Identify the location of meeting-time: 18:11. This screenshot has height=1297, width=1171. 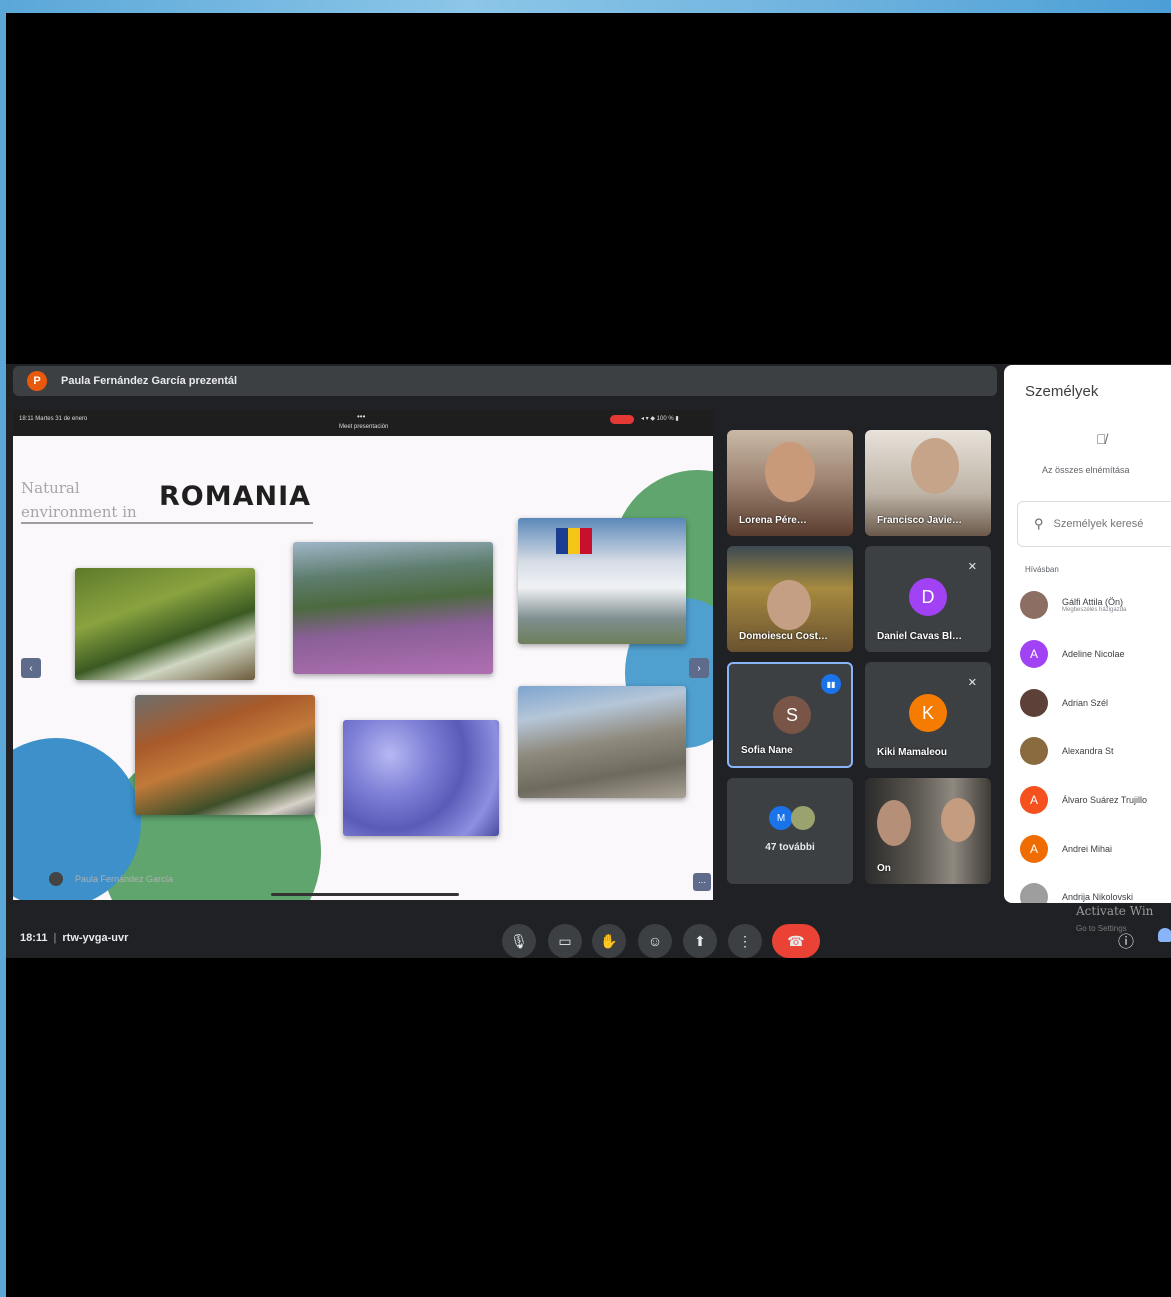
(34, 938).